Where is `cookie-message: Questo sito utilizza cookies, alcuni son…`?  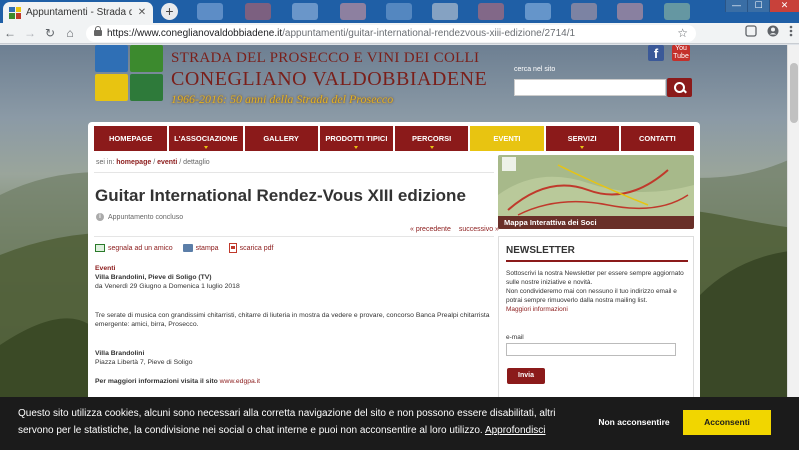 cookie-message: Questo sito utilizza cookies, alcuni son… is located at coordinates (298, 422).